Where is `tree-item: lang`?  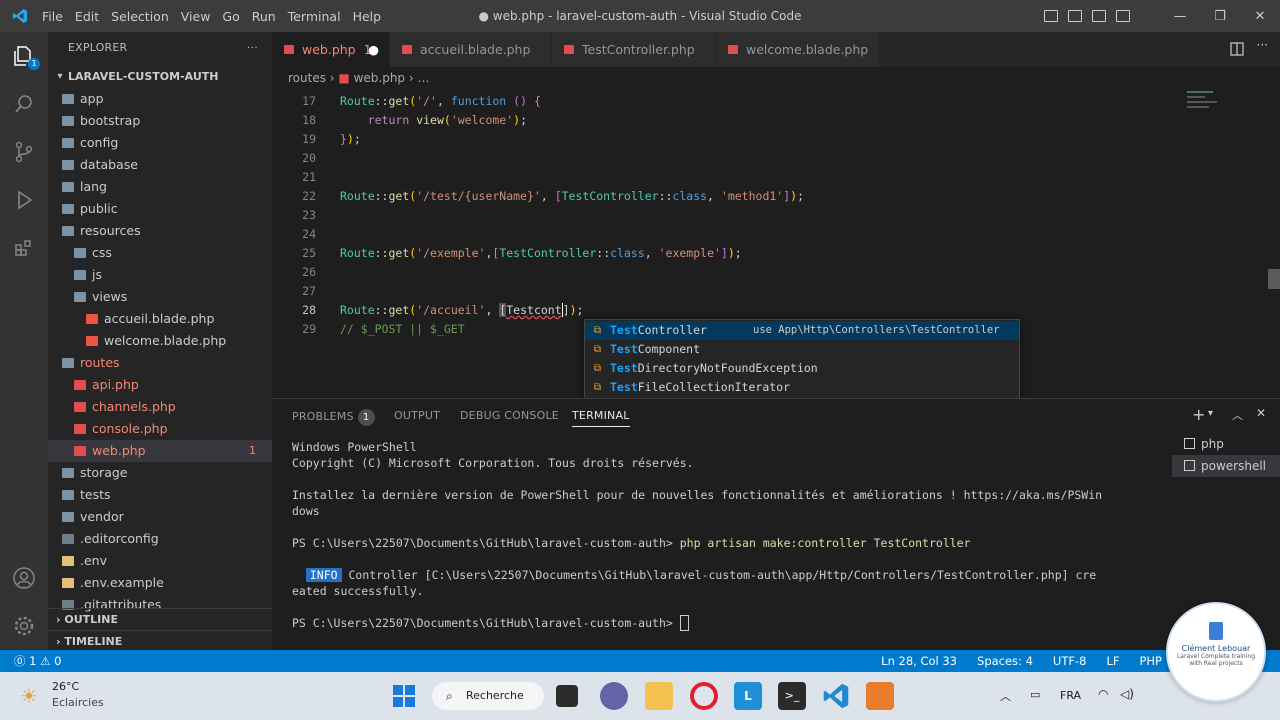
tree-item: lang is located at coordinates (160, 187).